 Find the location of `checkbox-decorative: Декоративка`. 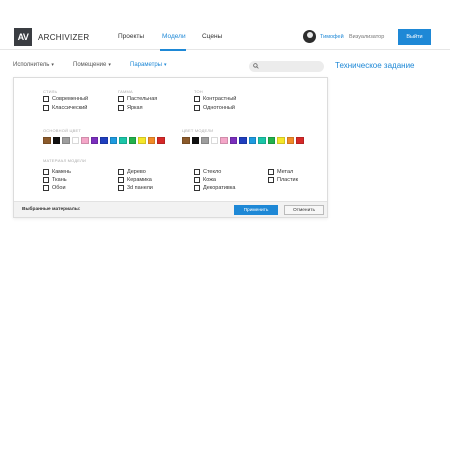

checkbox-decorative: Декоративка is located at coordinates (214, 188).